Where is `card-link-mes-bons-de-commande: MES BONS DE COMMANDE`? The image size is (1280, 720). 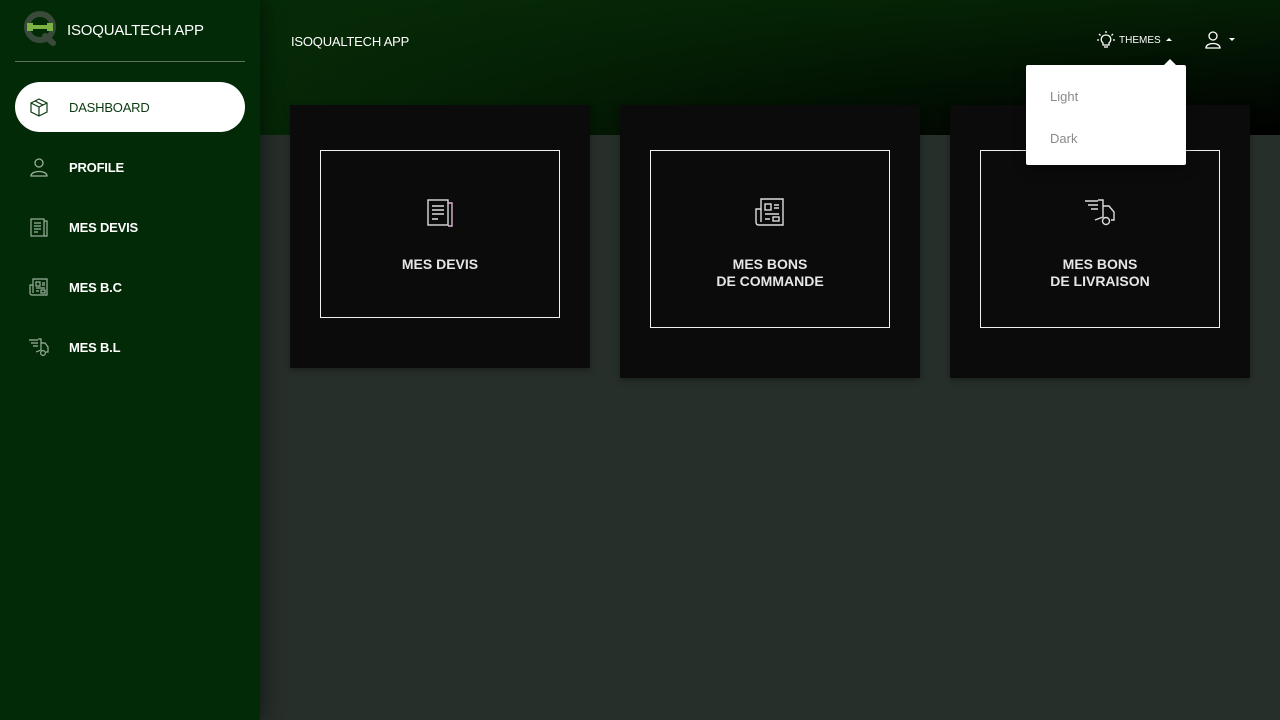 card-link-mes-bons-de-commande: MES BONS DE COMMANDE is located at coordinates (770, 239).